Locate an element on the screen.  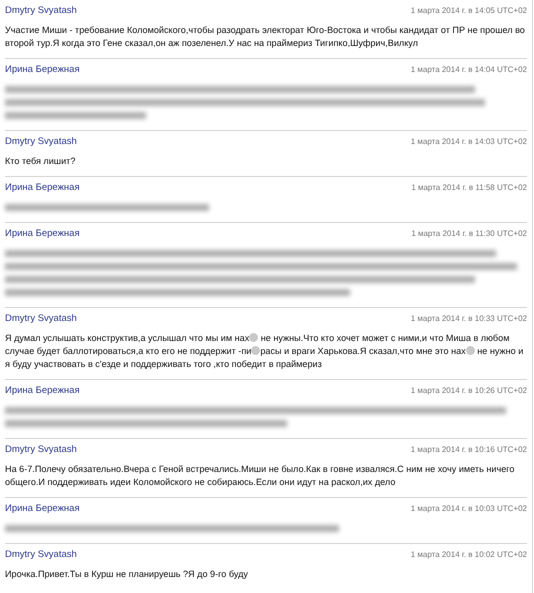
message-text: Кто тебя лишит? is located at coordinates (40, 161).